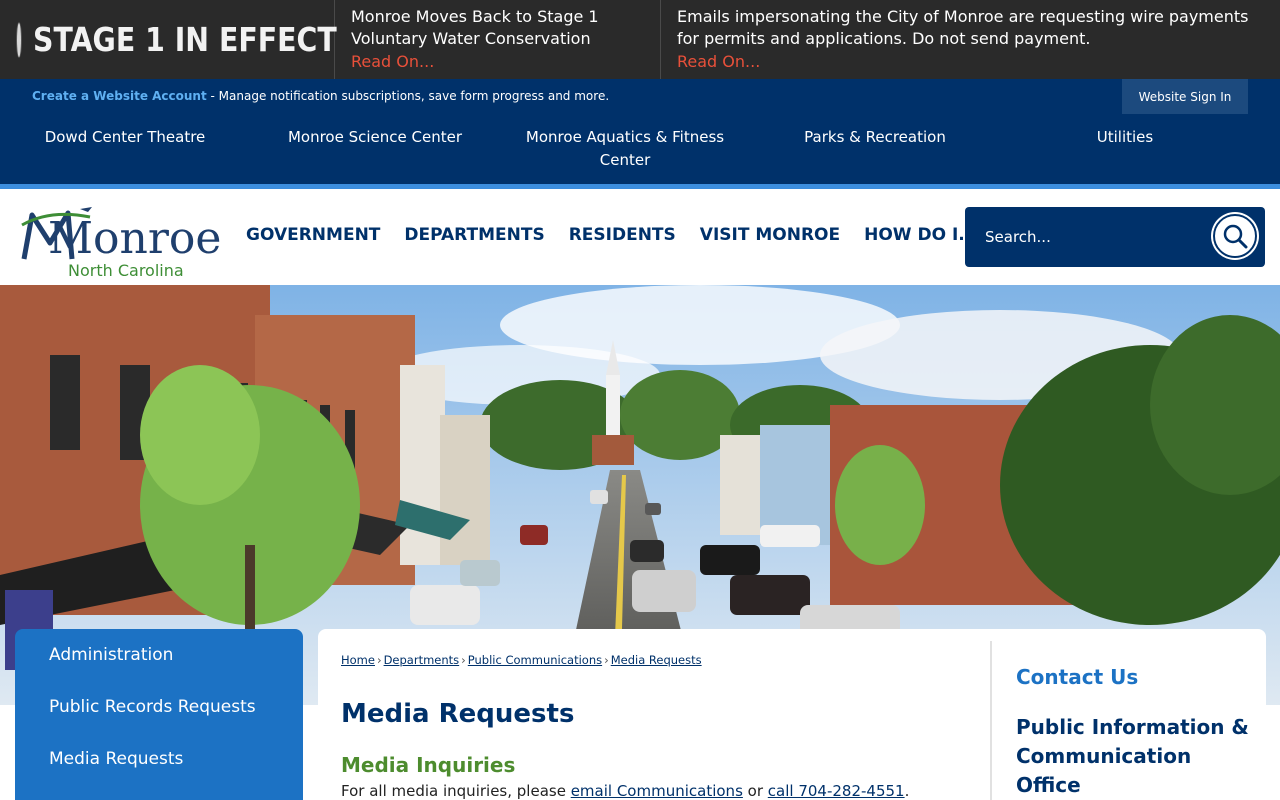 The height and width of the screenshot is (800, 1280). Describe the element at coordinates (358, 660) in the screenshot. I see `breadcrumb-home: Home` at that location.